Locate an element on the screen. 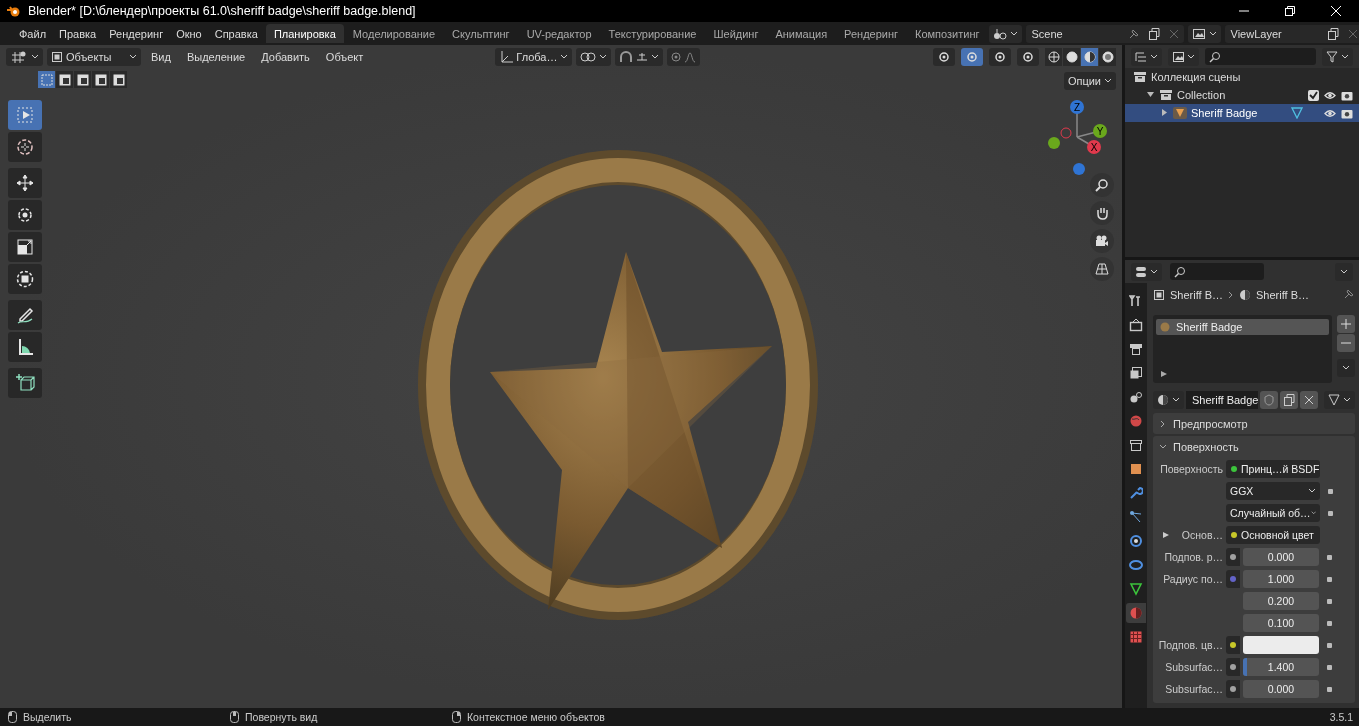 This screenshot has width=1359, height=726. perspective-button is located at coordinates (1102, 269).